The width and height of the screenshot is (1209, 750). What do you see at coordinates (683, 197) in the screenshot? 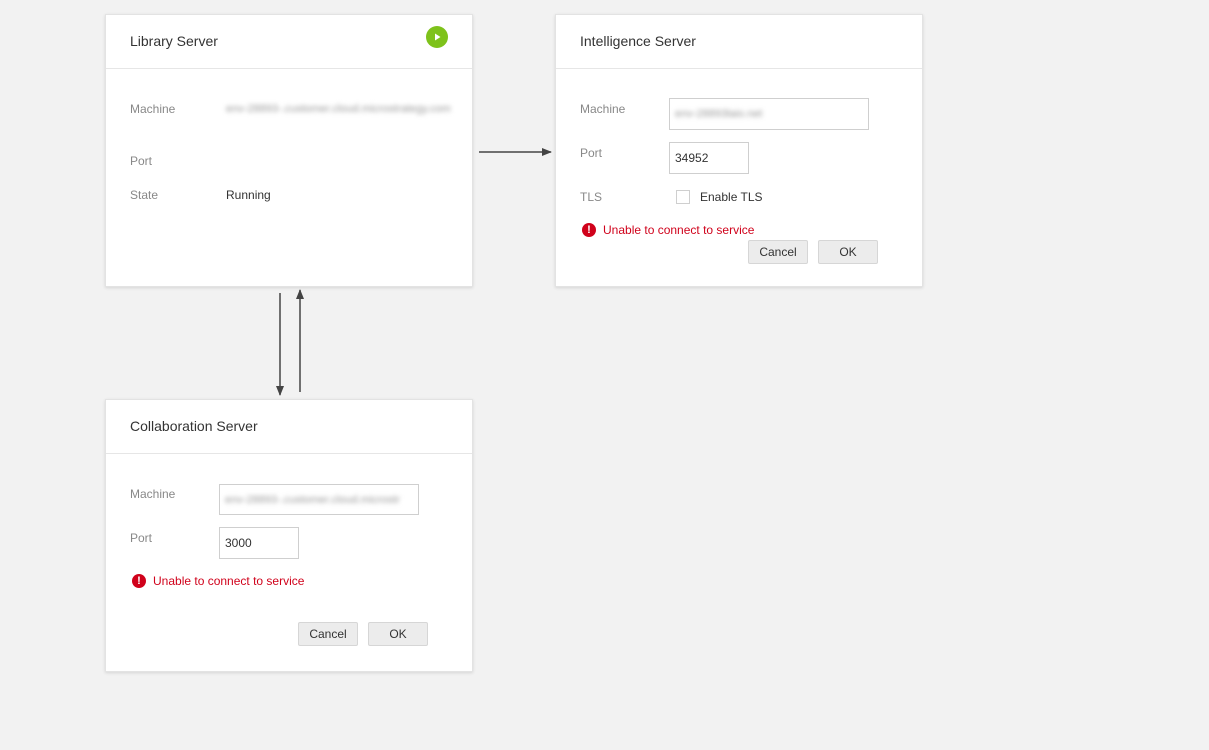
I see `enable-tls-checkbox` at bounding box center [683, 197].